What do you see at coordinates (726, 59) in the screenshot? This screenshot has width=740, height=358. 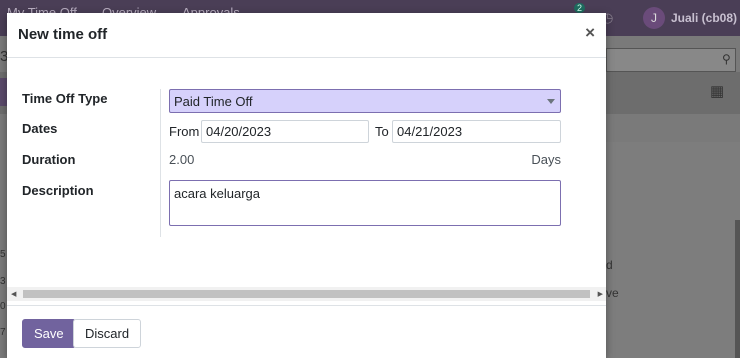 I see `search-icon: ⚲` at bounding box center [726, 59].